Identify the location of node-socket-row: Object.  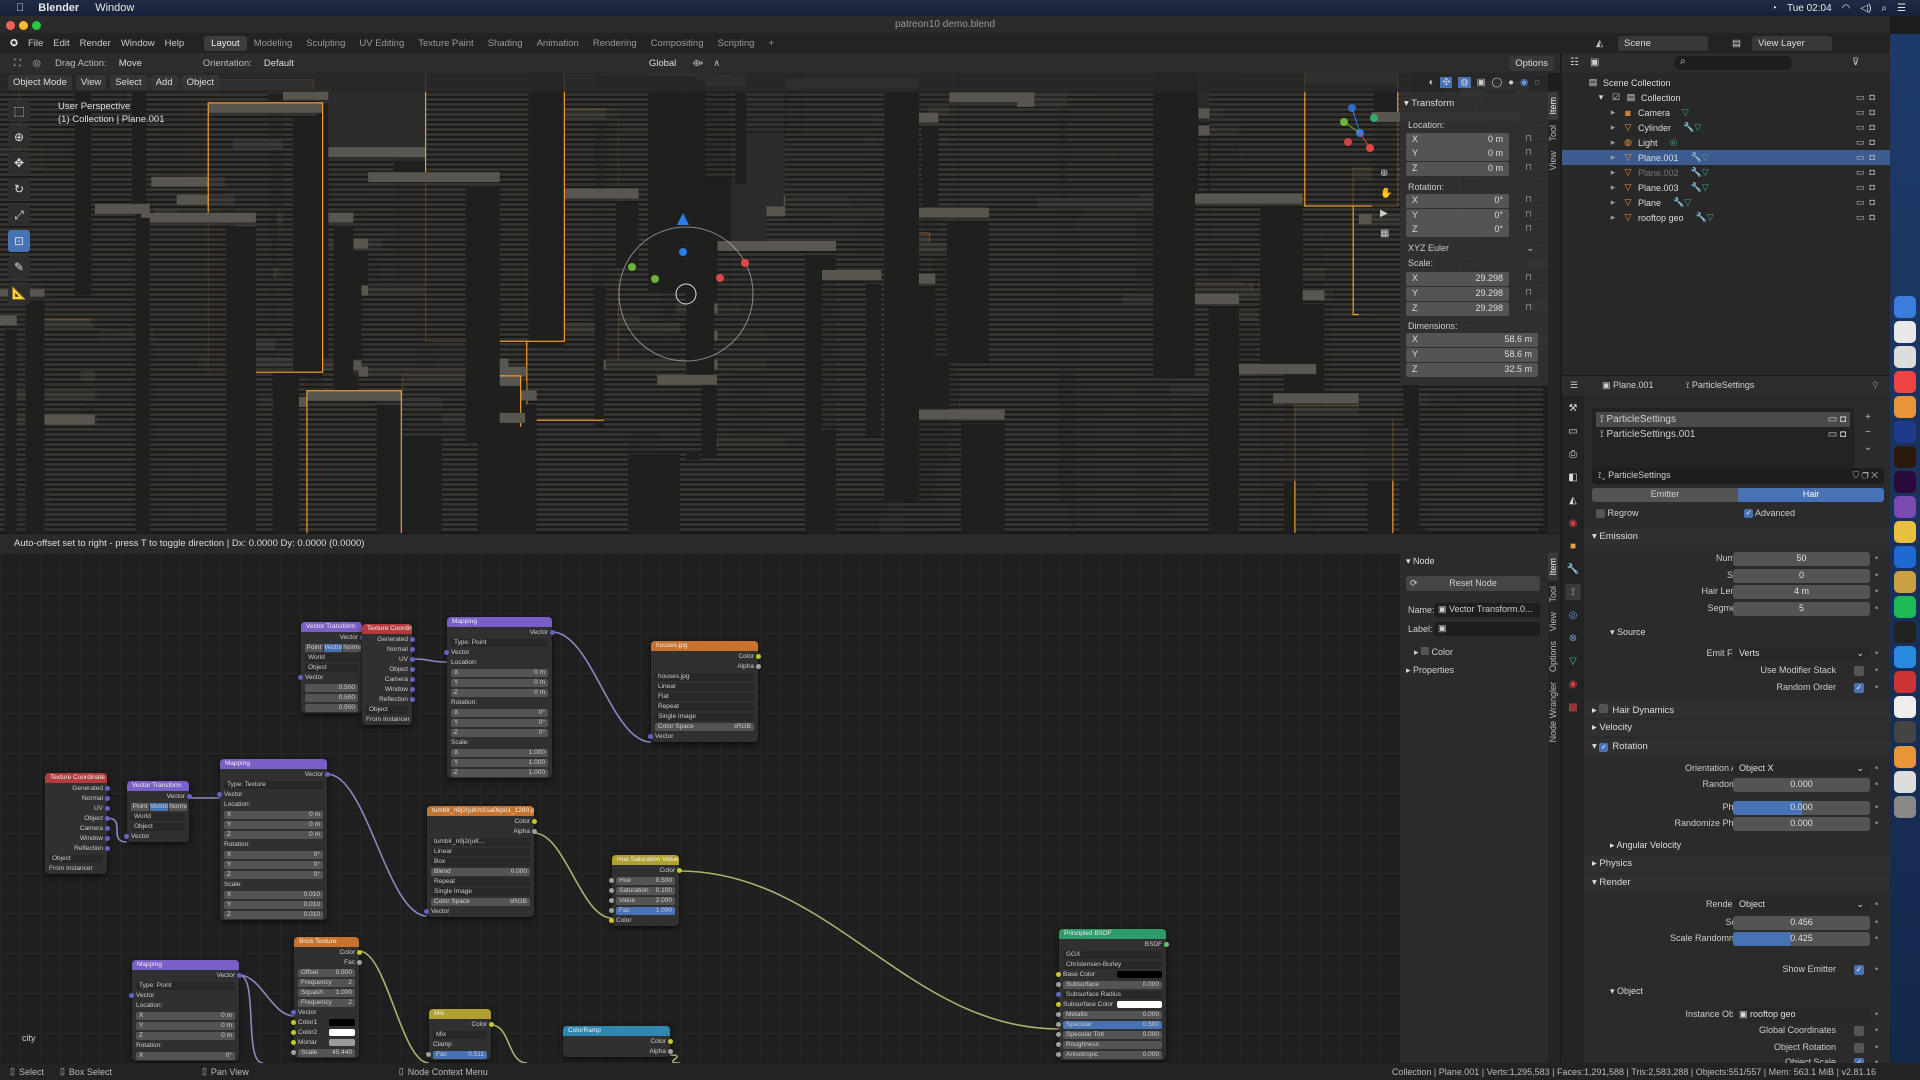
(76, 858).